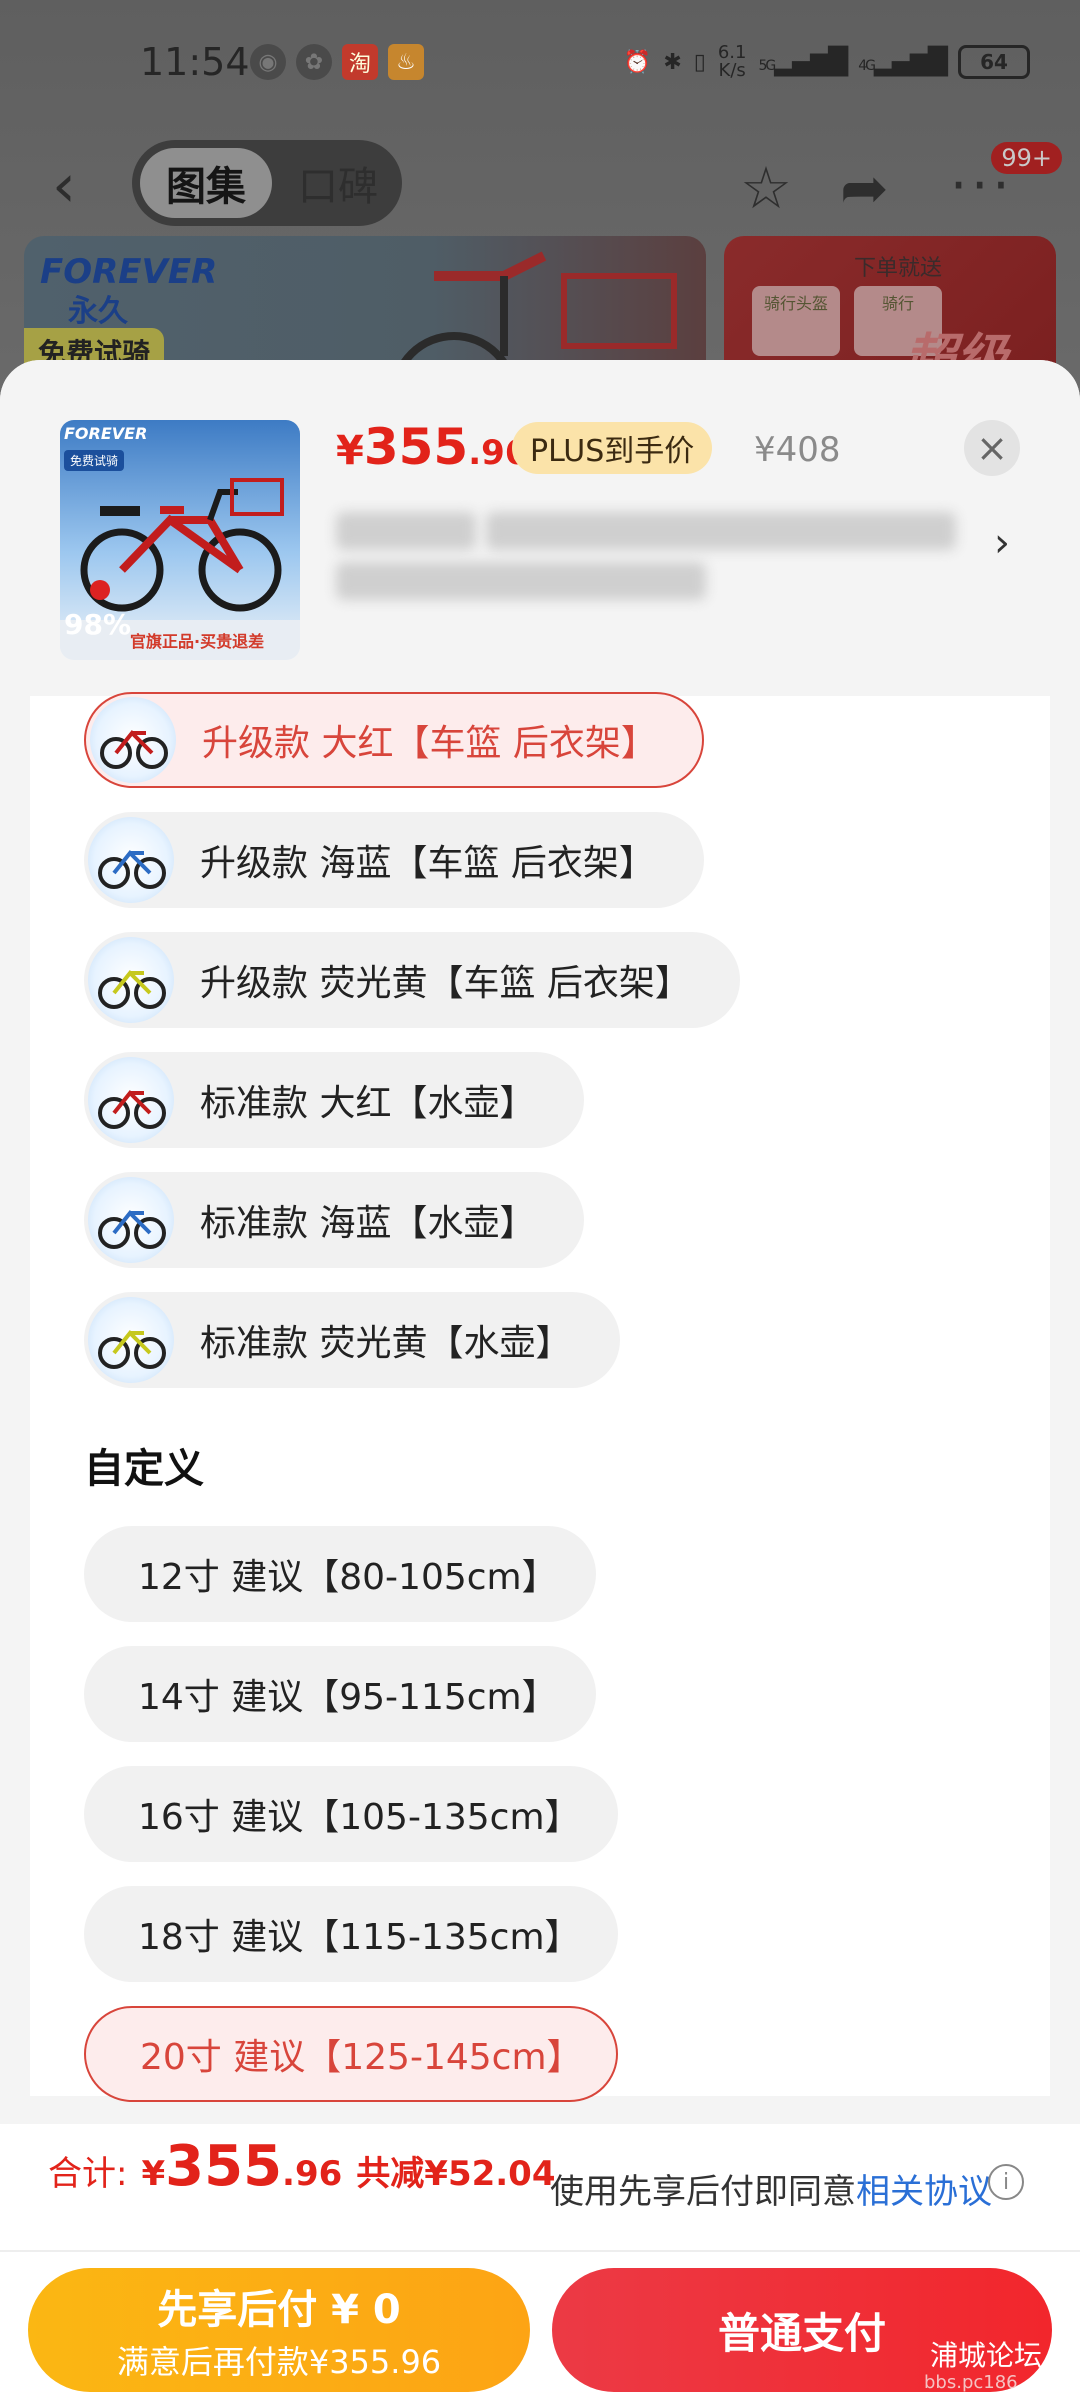  What do you see at coordinates (703, 2192) in the screenshot?
I see `agreement-label: 使用先享后付即同意` at bounding box center [703, 2192].